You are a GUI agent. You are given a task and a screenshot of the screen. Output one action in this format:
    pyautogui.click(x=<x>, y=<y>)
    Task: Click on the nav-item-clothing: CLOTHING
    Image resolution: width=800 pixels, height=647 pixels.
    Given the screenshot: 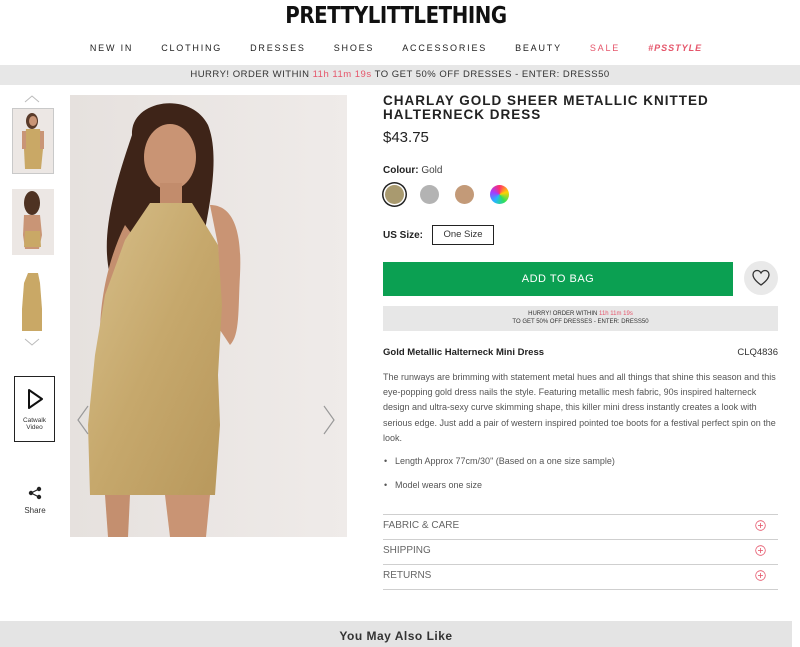 What is the action you would take?
    pyautogui.click(x=191, y=48)
    